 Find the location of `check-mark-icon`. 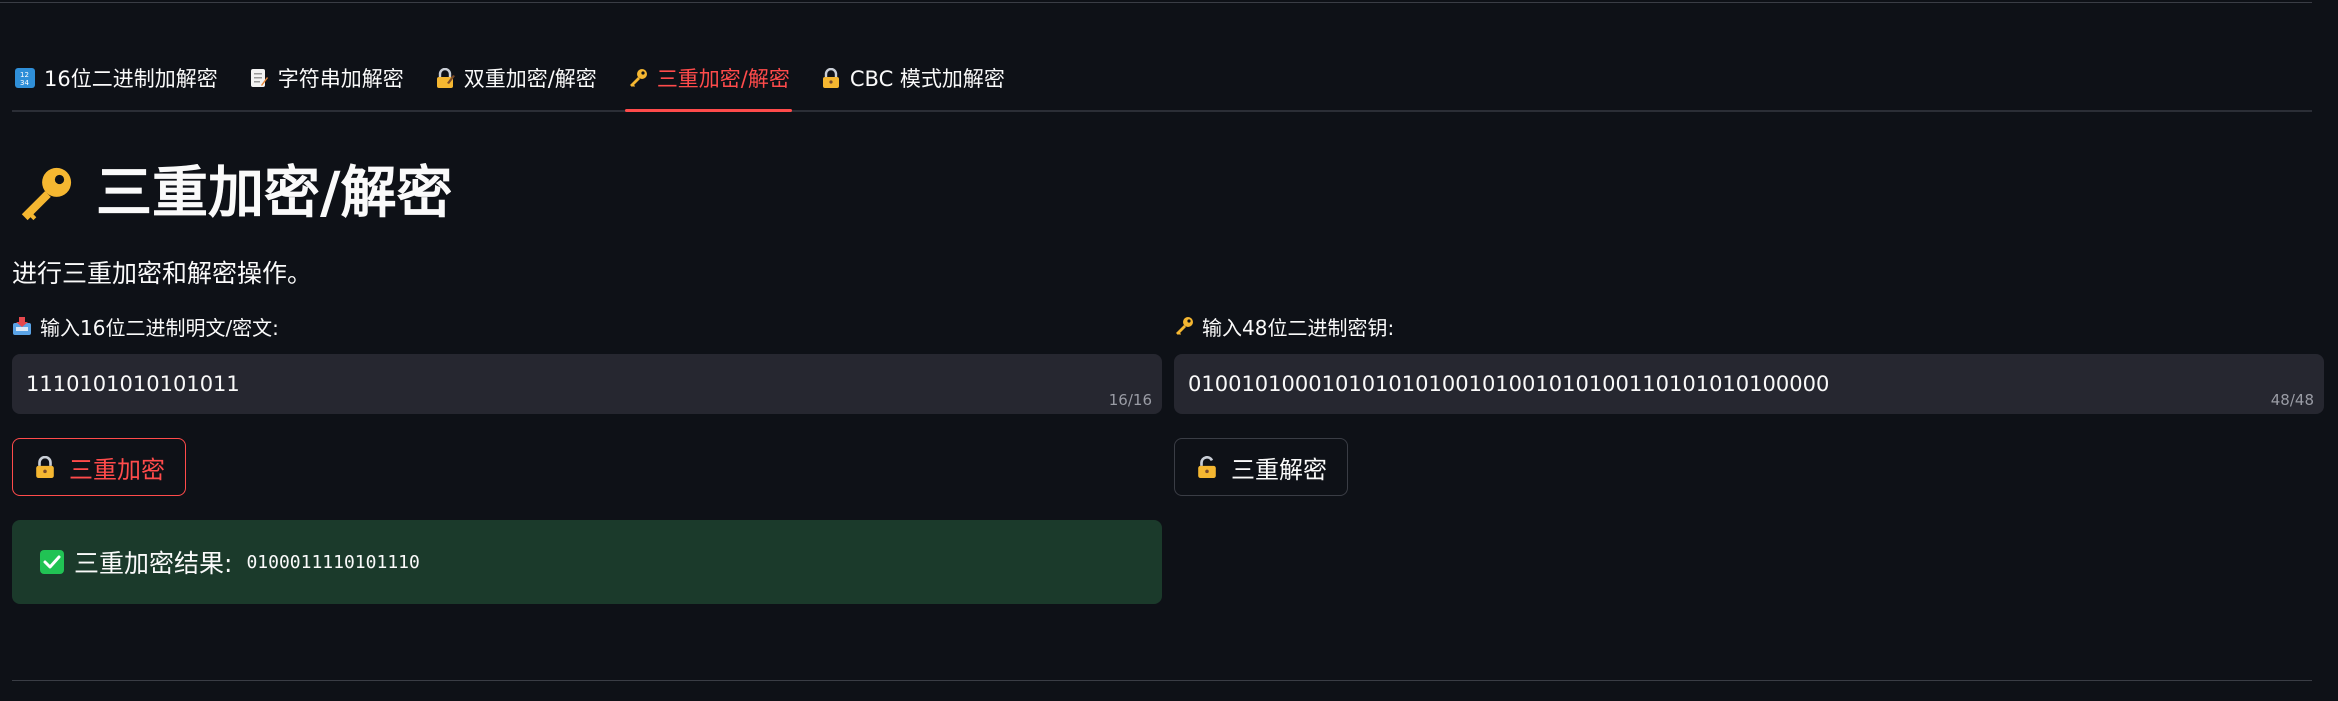

check-mark-icon is located at coordinates (52, 562).